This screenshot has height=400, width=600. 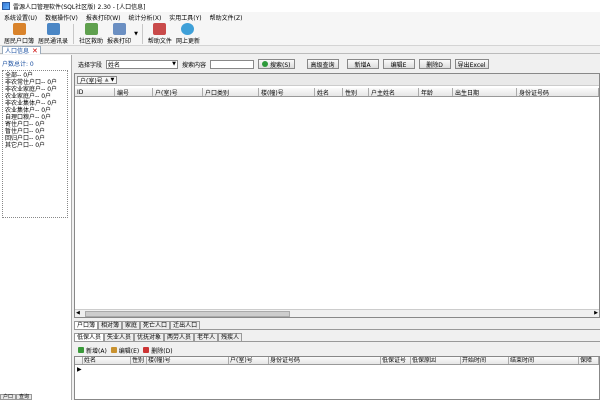 What do you see at coordinates (110, 325) in the screenshot?
I see `tab-relative-register: 相对簿` at bounding box center [110, 325].